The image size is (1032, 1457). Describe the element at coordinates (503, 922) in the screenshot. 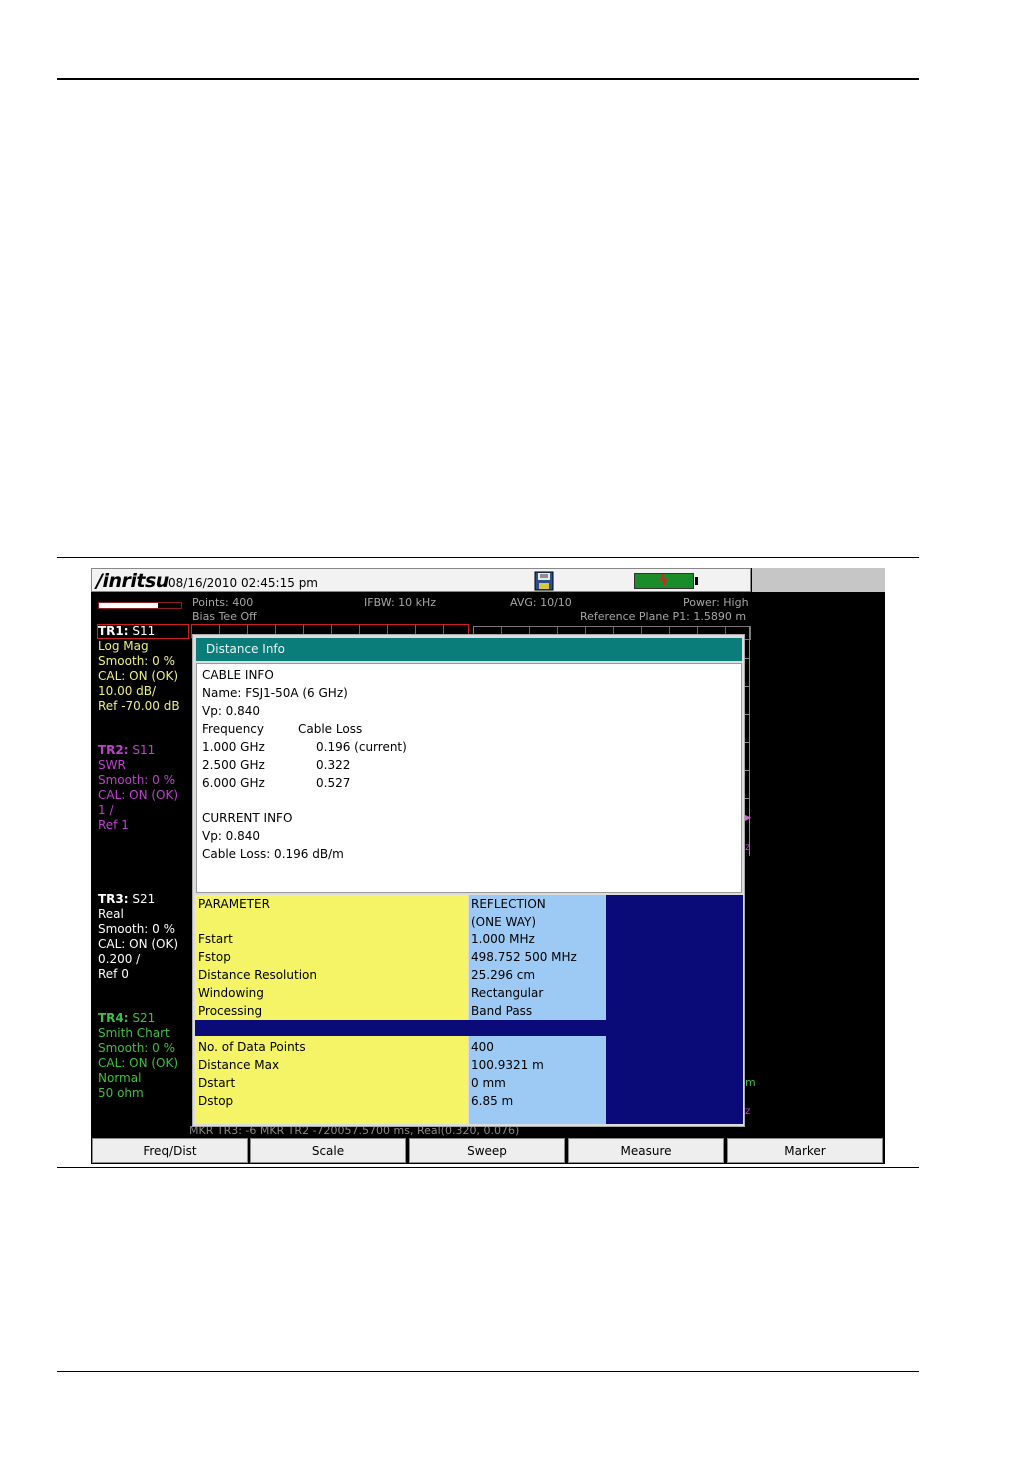

I see `reflection-subheader: (ONE WAY)` at that location.